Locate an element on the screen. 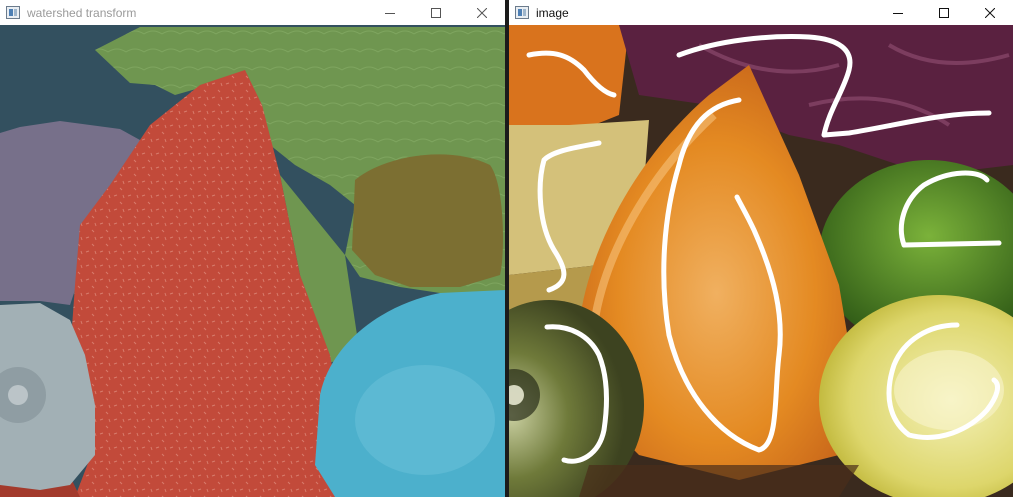 This screenshot has height=497, width=1013. window-title: image is located at coordinates (552, 12).